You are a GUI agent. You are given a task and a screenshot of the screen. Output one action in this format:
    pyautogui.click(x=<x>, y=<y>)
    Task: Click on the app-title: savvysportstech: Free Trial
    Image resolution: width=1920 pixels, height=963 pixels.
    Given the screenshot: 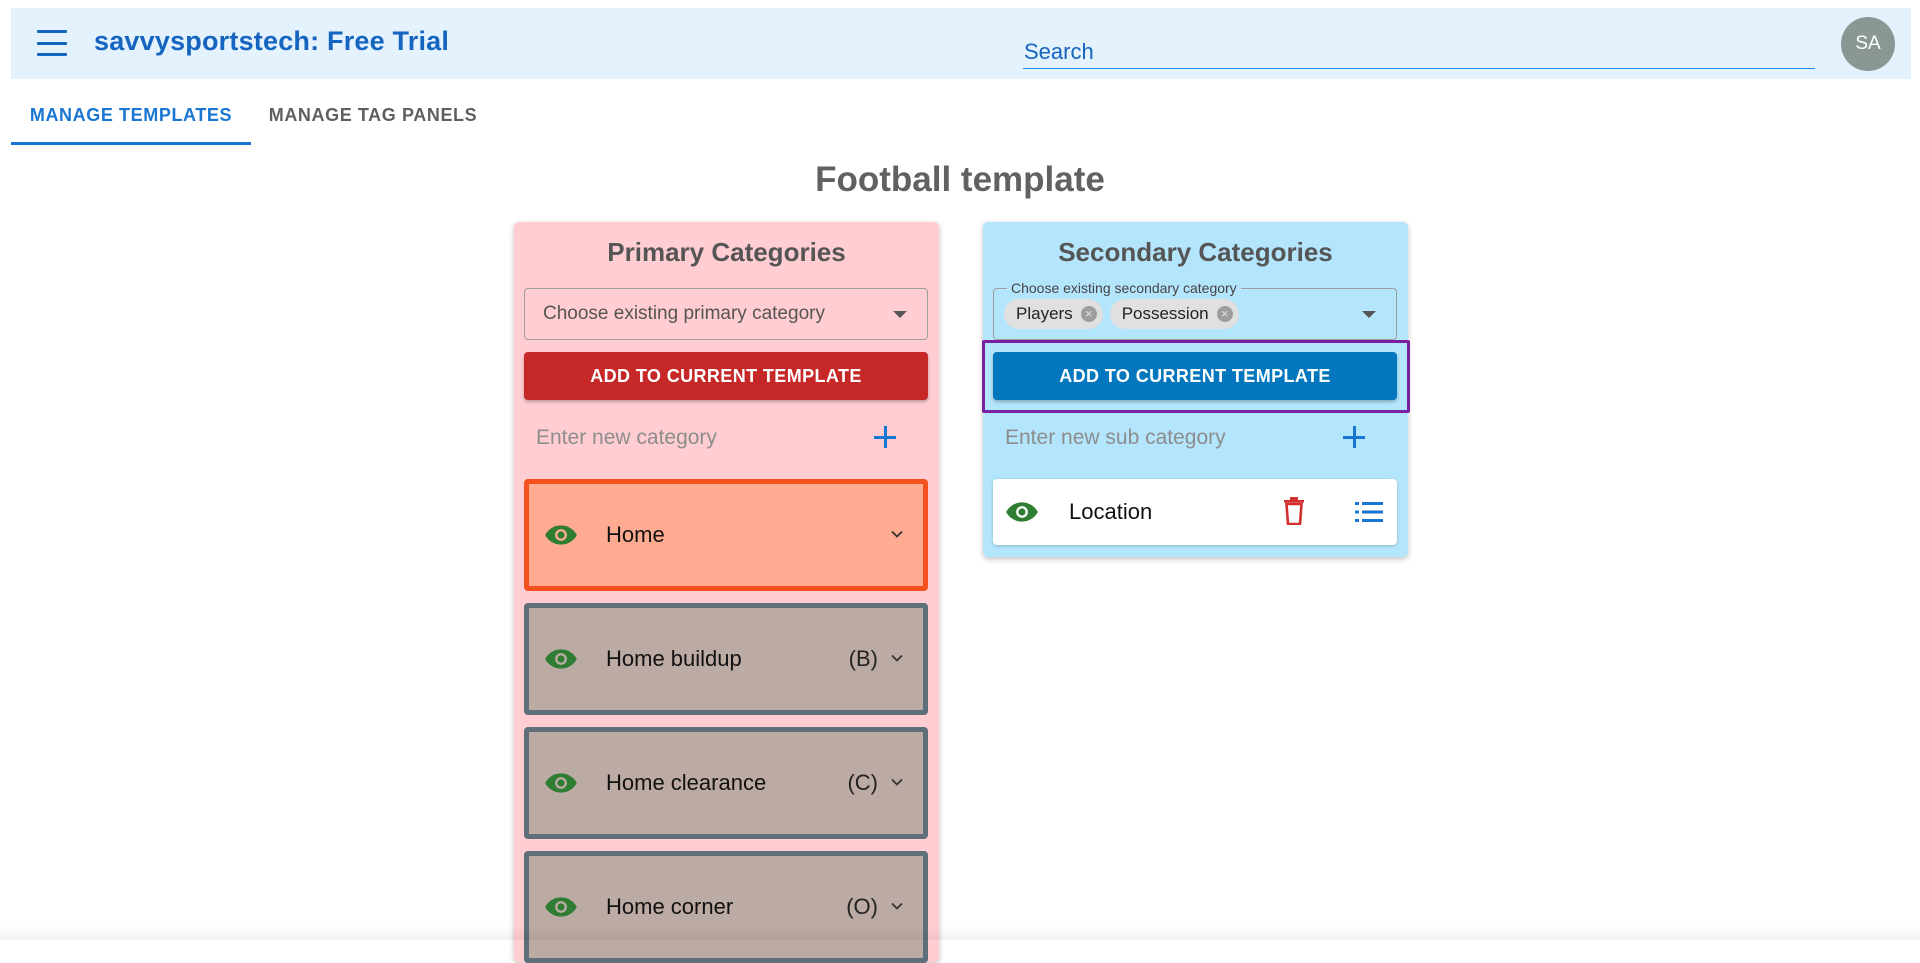 What is the action you would take?
    pyautogui.click(x=272, y=41)
    